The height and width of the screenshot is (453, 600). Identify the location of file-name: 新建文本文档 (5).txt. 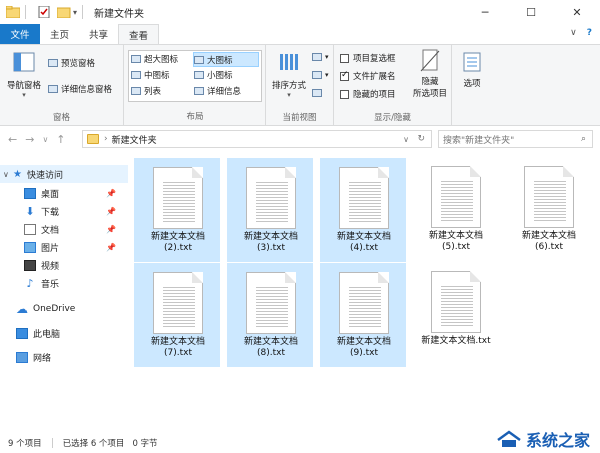
(455, 241).